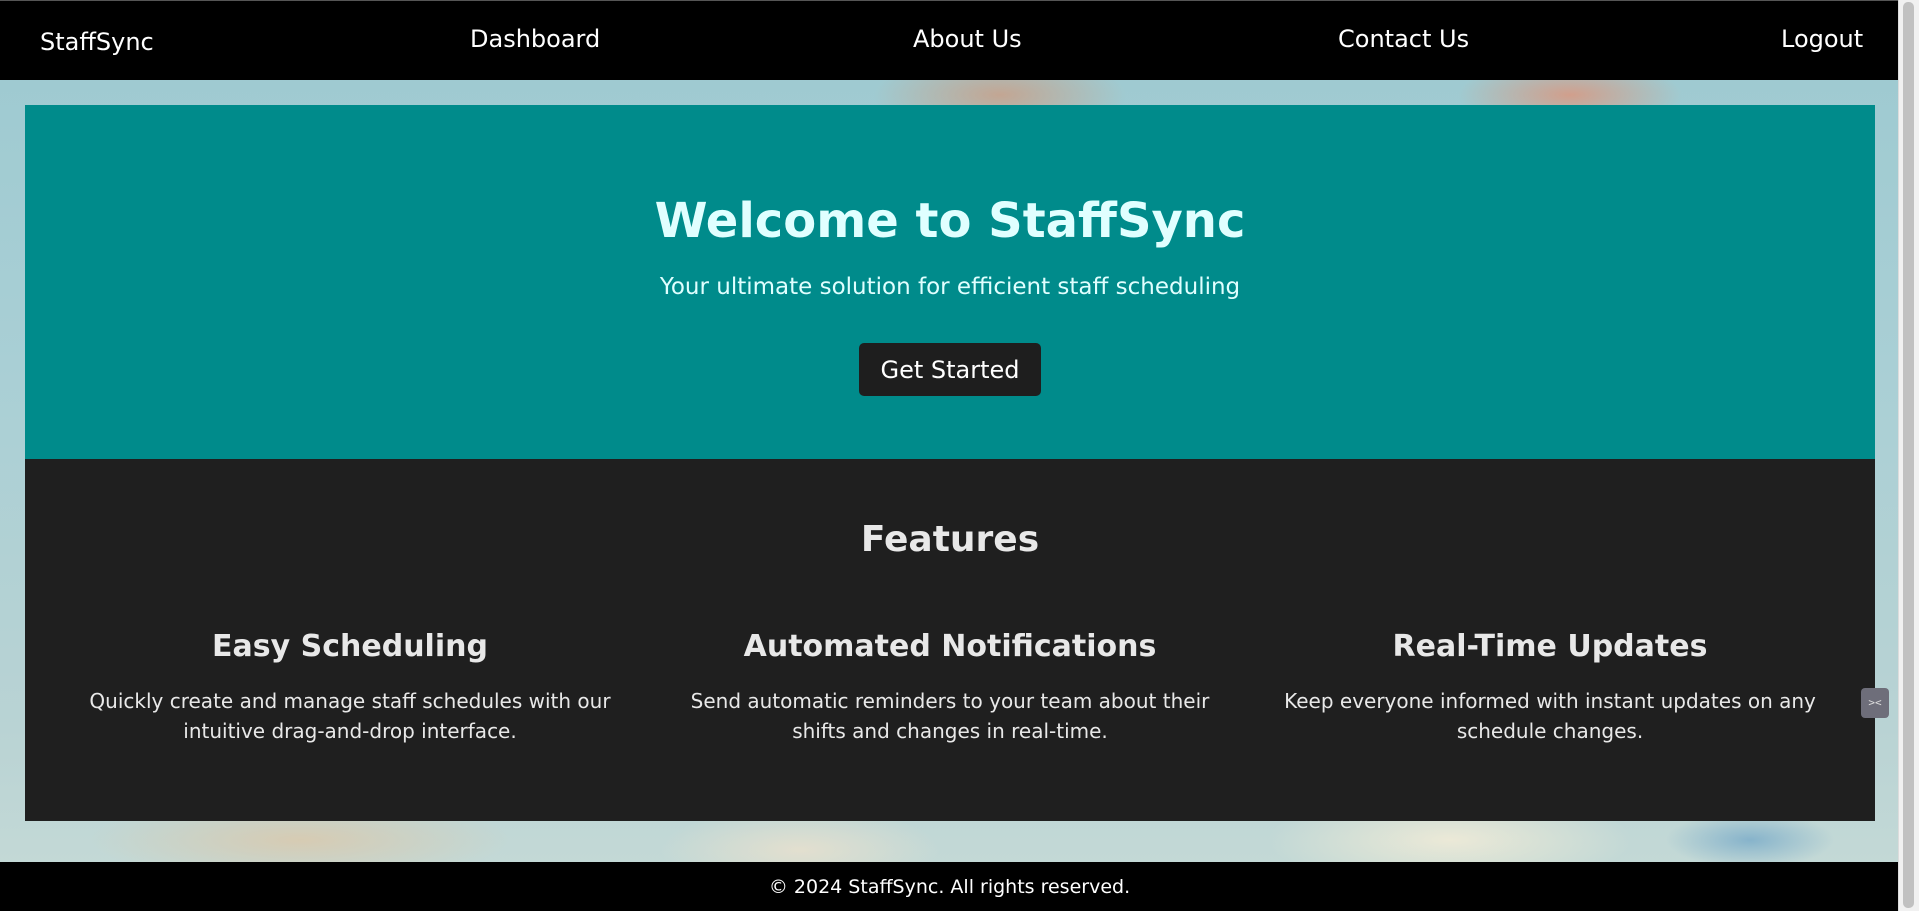  I want to click on nav-contact-us: Contact Us, so click(1403, 39).